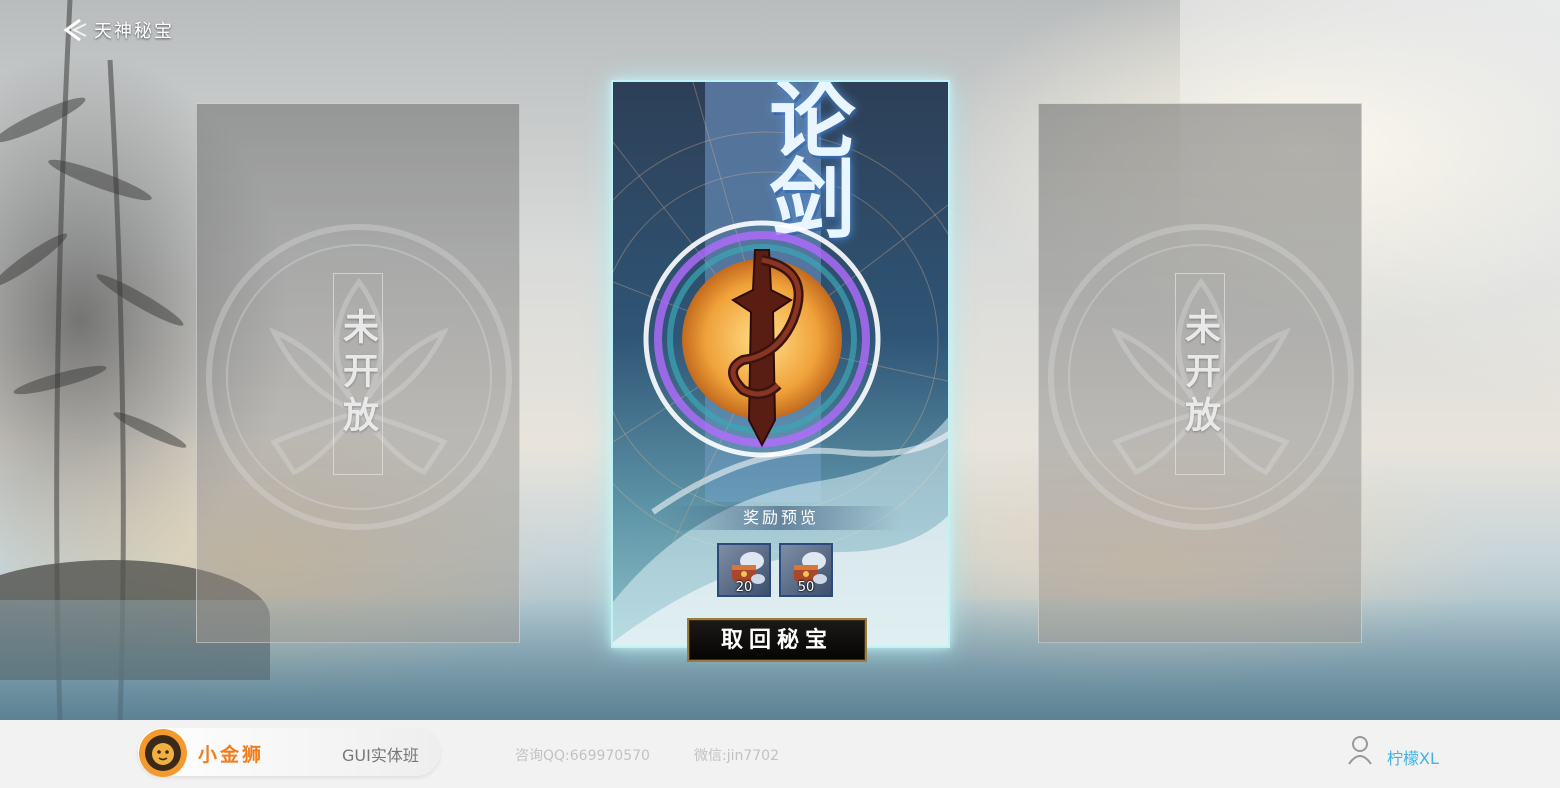 The image size is (1560, 788). What do you see at coordinates (736, 756) in the screenshot?
I see `wechat-contact: 微信:jin7702` at bounding box center [736, 756].